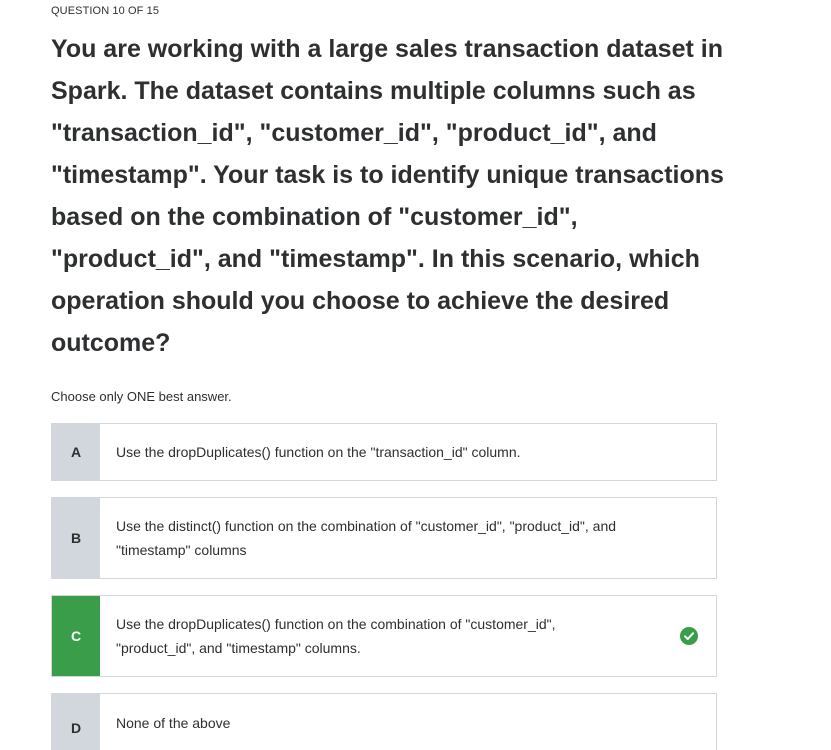 The height and width of the screenshot is (750, 831). What do you see at coordinates (105, 11) in the screenshot?
I see `question-counter: QUESTION 10 OF 15` at bounding box center [105, 11].